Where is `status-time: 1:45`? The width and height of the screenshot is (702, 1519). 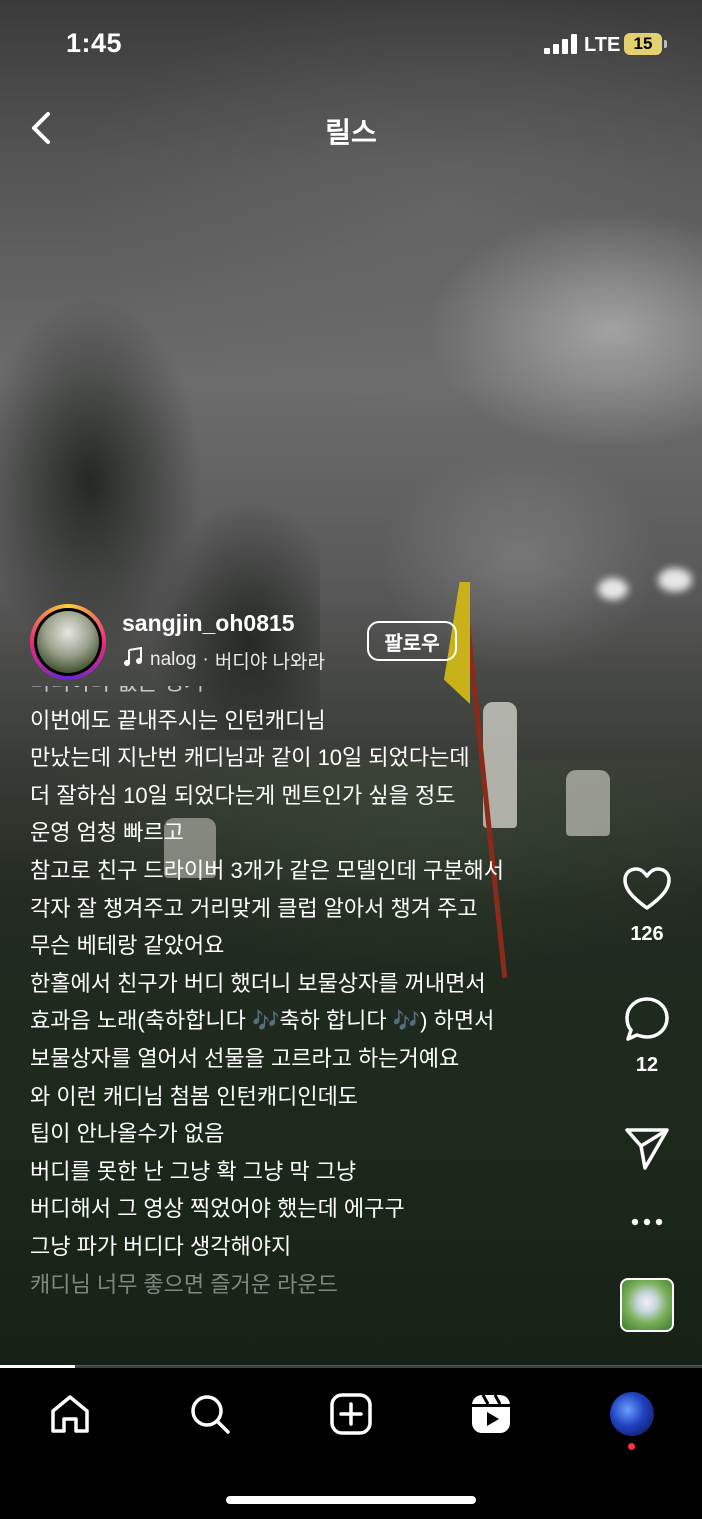 status-time: 1:45 is located at coordinates (94, 43).